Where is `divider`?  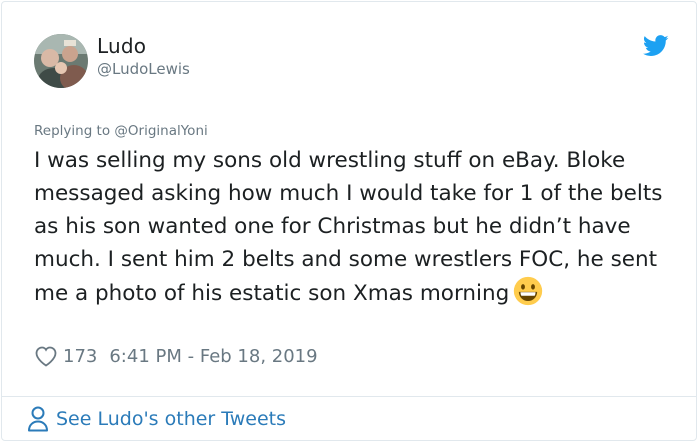
divider is located at coordinates (349, 396).